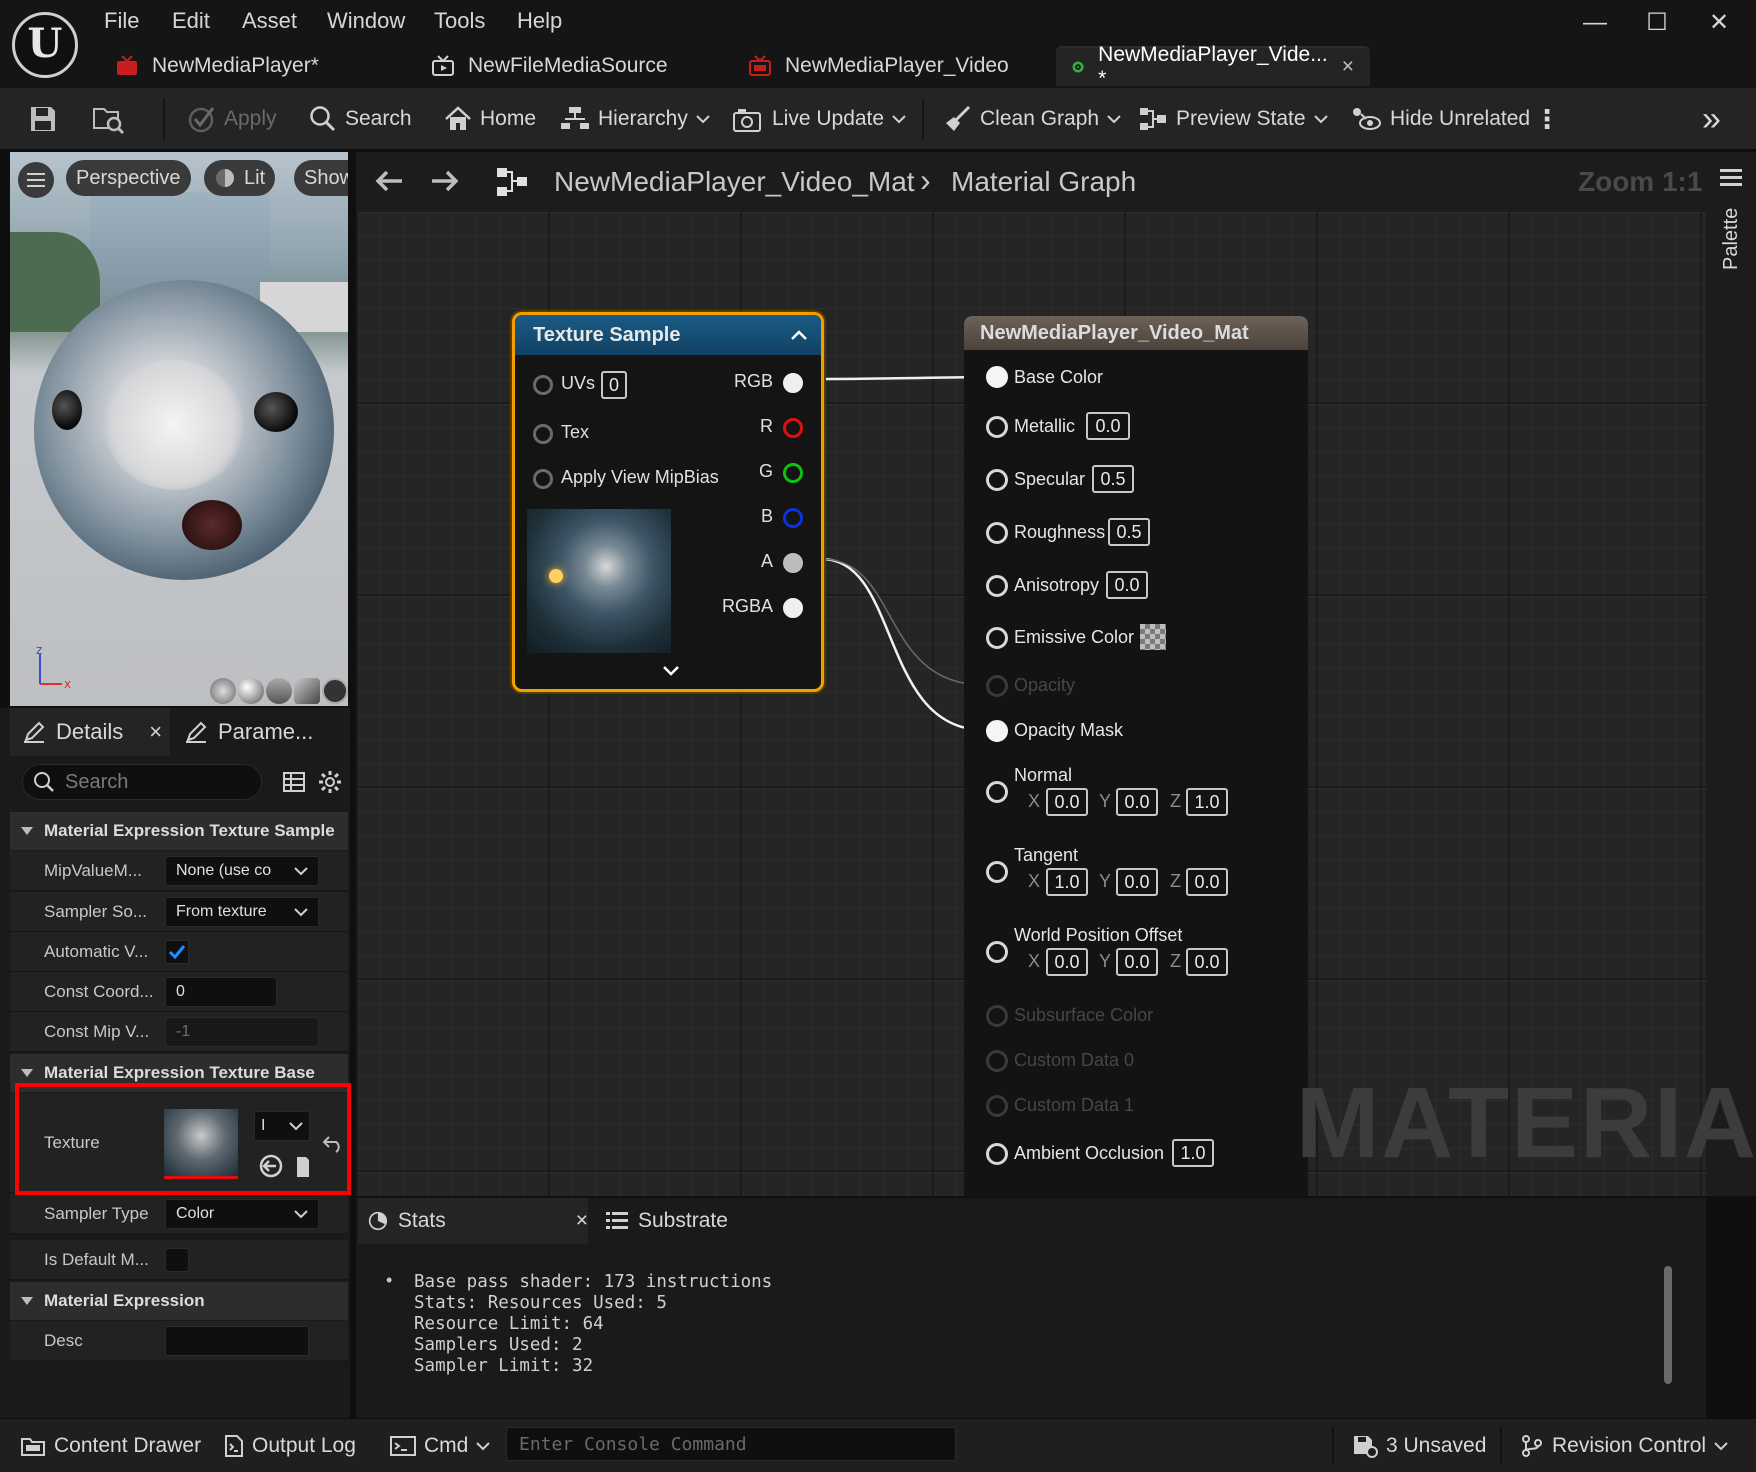  I want to click on forward-arrow-icon, so click(445, 181).